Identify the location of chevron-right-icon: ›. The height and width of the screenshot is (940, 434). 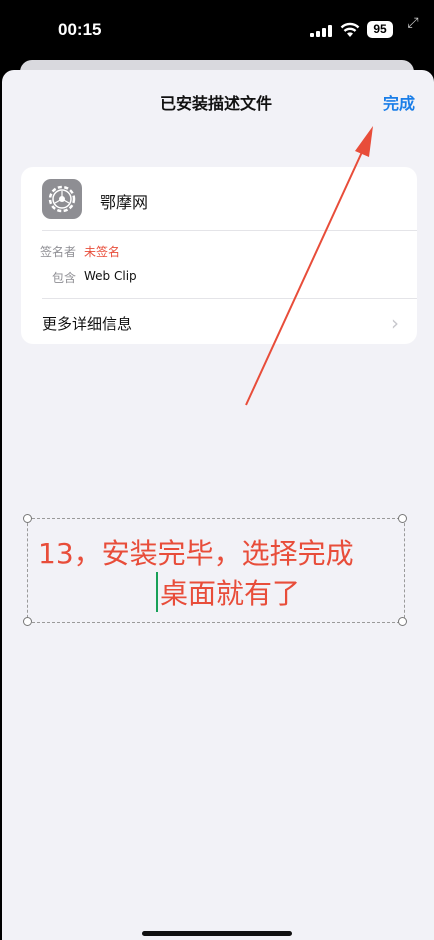
(395, 323).